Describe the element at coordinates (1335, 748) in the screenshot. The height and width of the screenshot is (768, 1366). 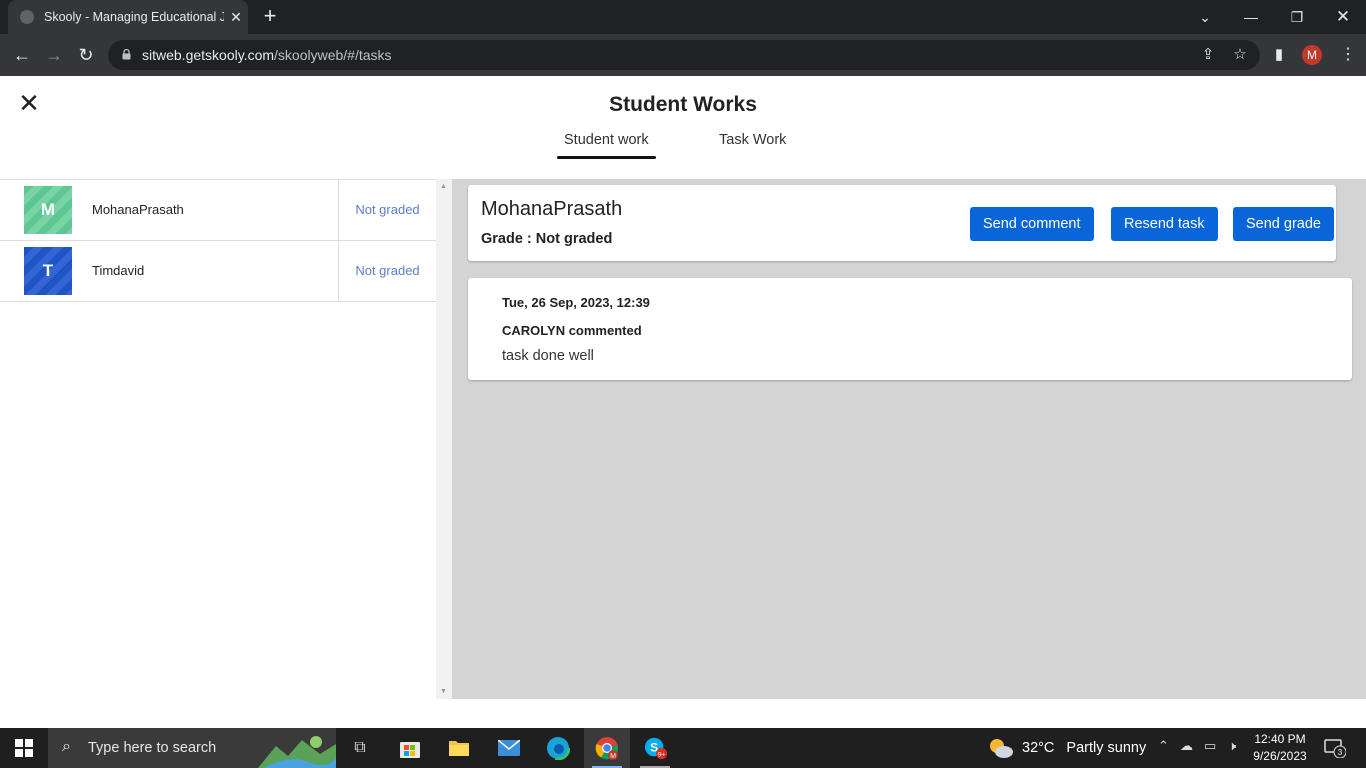
I see `notification-center-icon: 3` at that location.